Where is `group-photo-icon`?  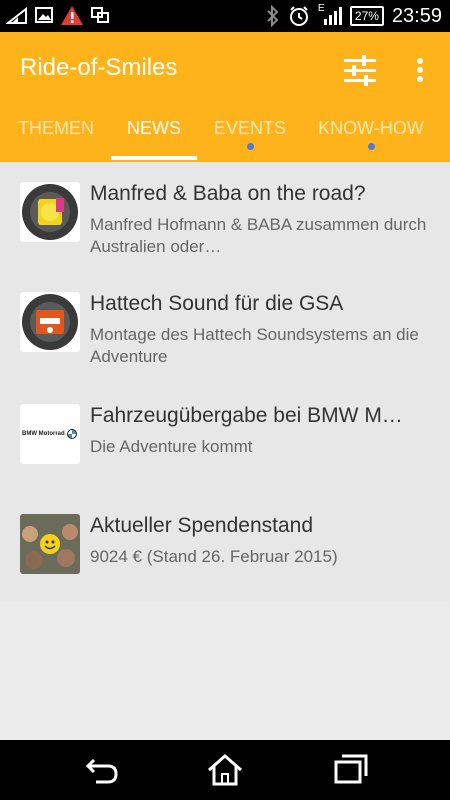 group-photo-icon is located at coordinates (50, 544).